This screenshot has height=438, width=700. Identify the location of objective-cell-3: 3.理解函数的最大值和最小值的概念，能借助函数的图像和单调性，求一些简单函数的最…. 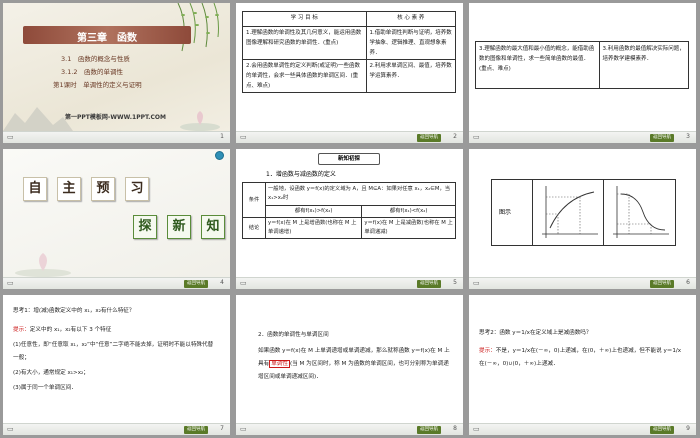
(537, 65).